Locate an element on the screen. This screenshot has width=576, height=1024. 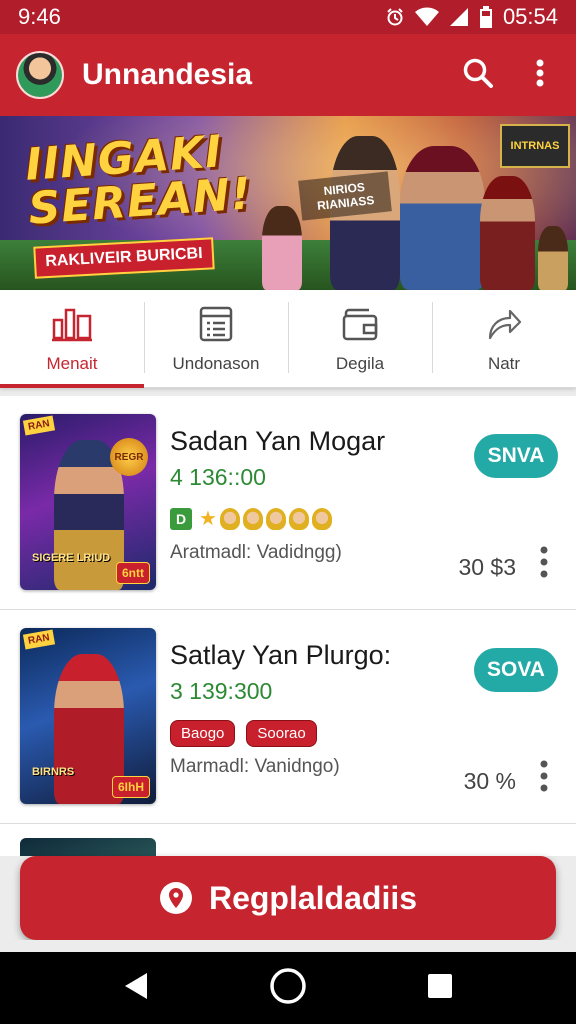
list-item-partial-thumbnail is located at coordinates (88, 847).